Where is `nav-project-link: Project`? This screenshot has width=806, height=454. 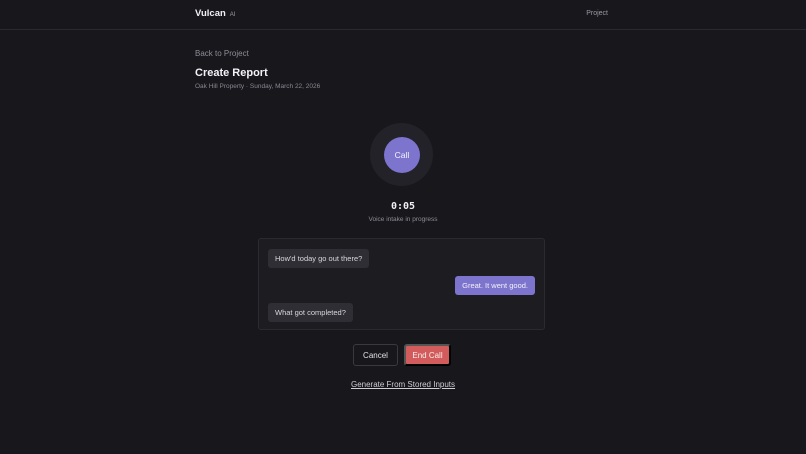
nav-project-link: Project is located at coordinates (597, 13).